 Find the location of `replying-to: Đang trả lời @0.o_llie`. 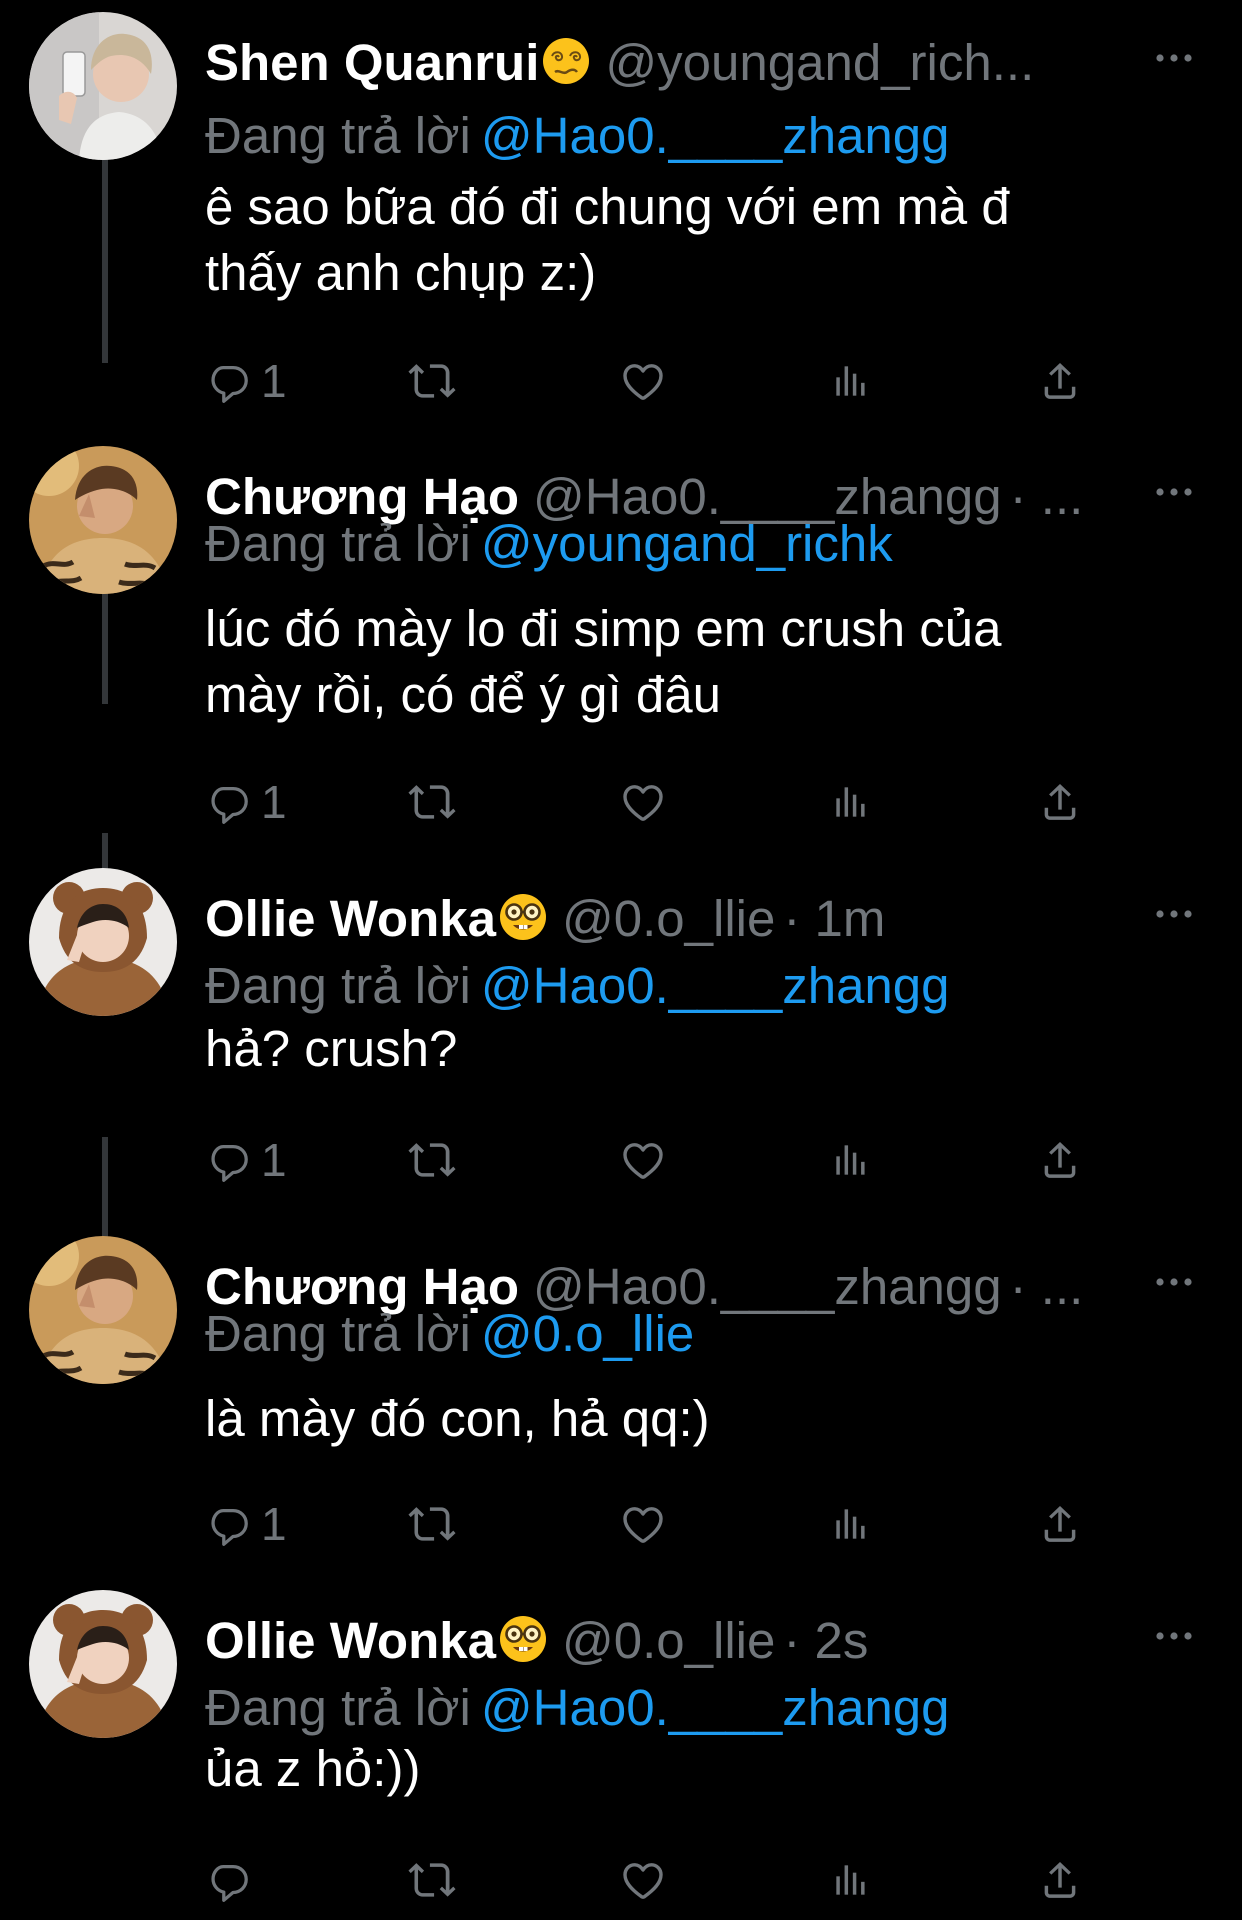

replying-to: Đang trả lời @0.o_llie is located at coordinates (449, 1334).